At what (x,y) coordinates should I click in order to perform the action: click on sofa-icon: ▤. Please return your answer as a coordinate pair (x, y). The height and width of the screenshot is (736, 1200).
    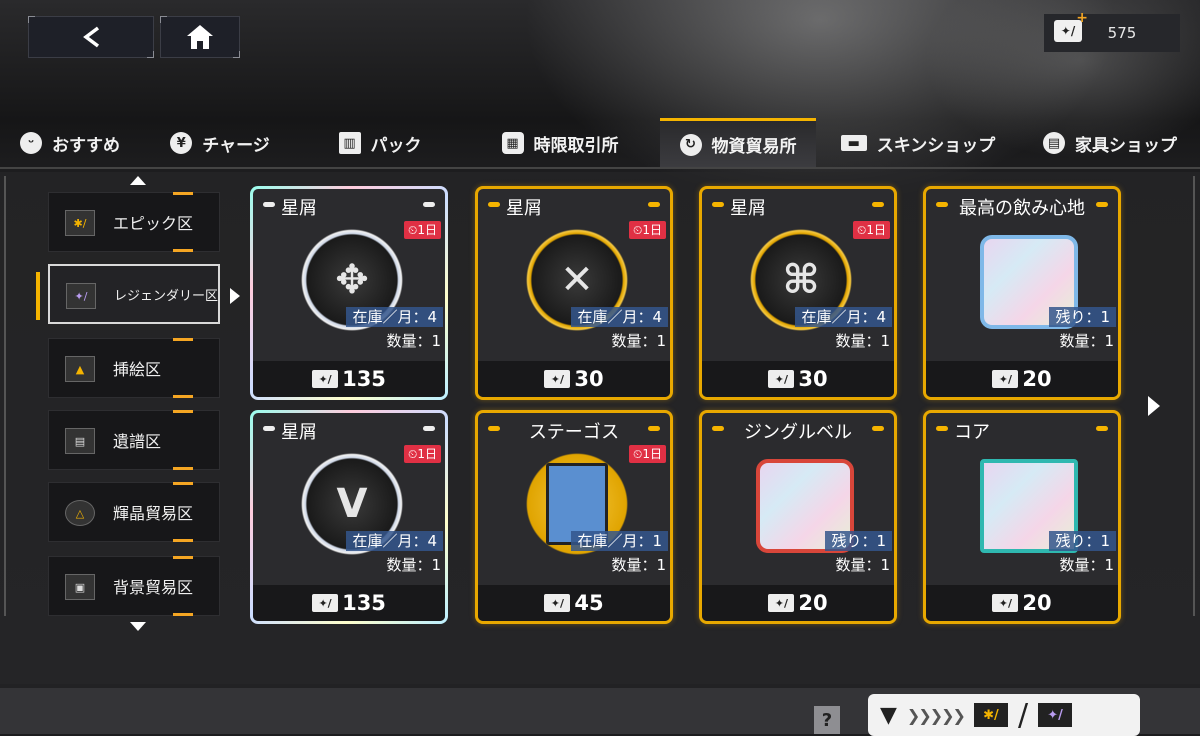
    Looking at the image, I should click on (1054, 143).